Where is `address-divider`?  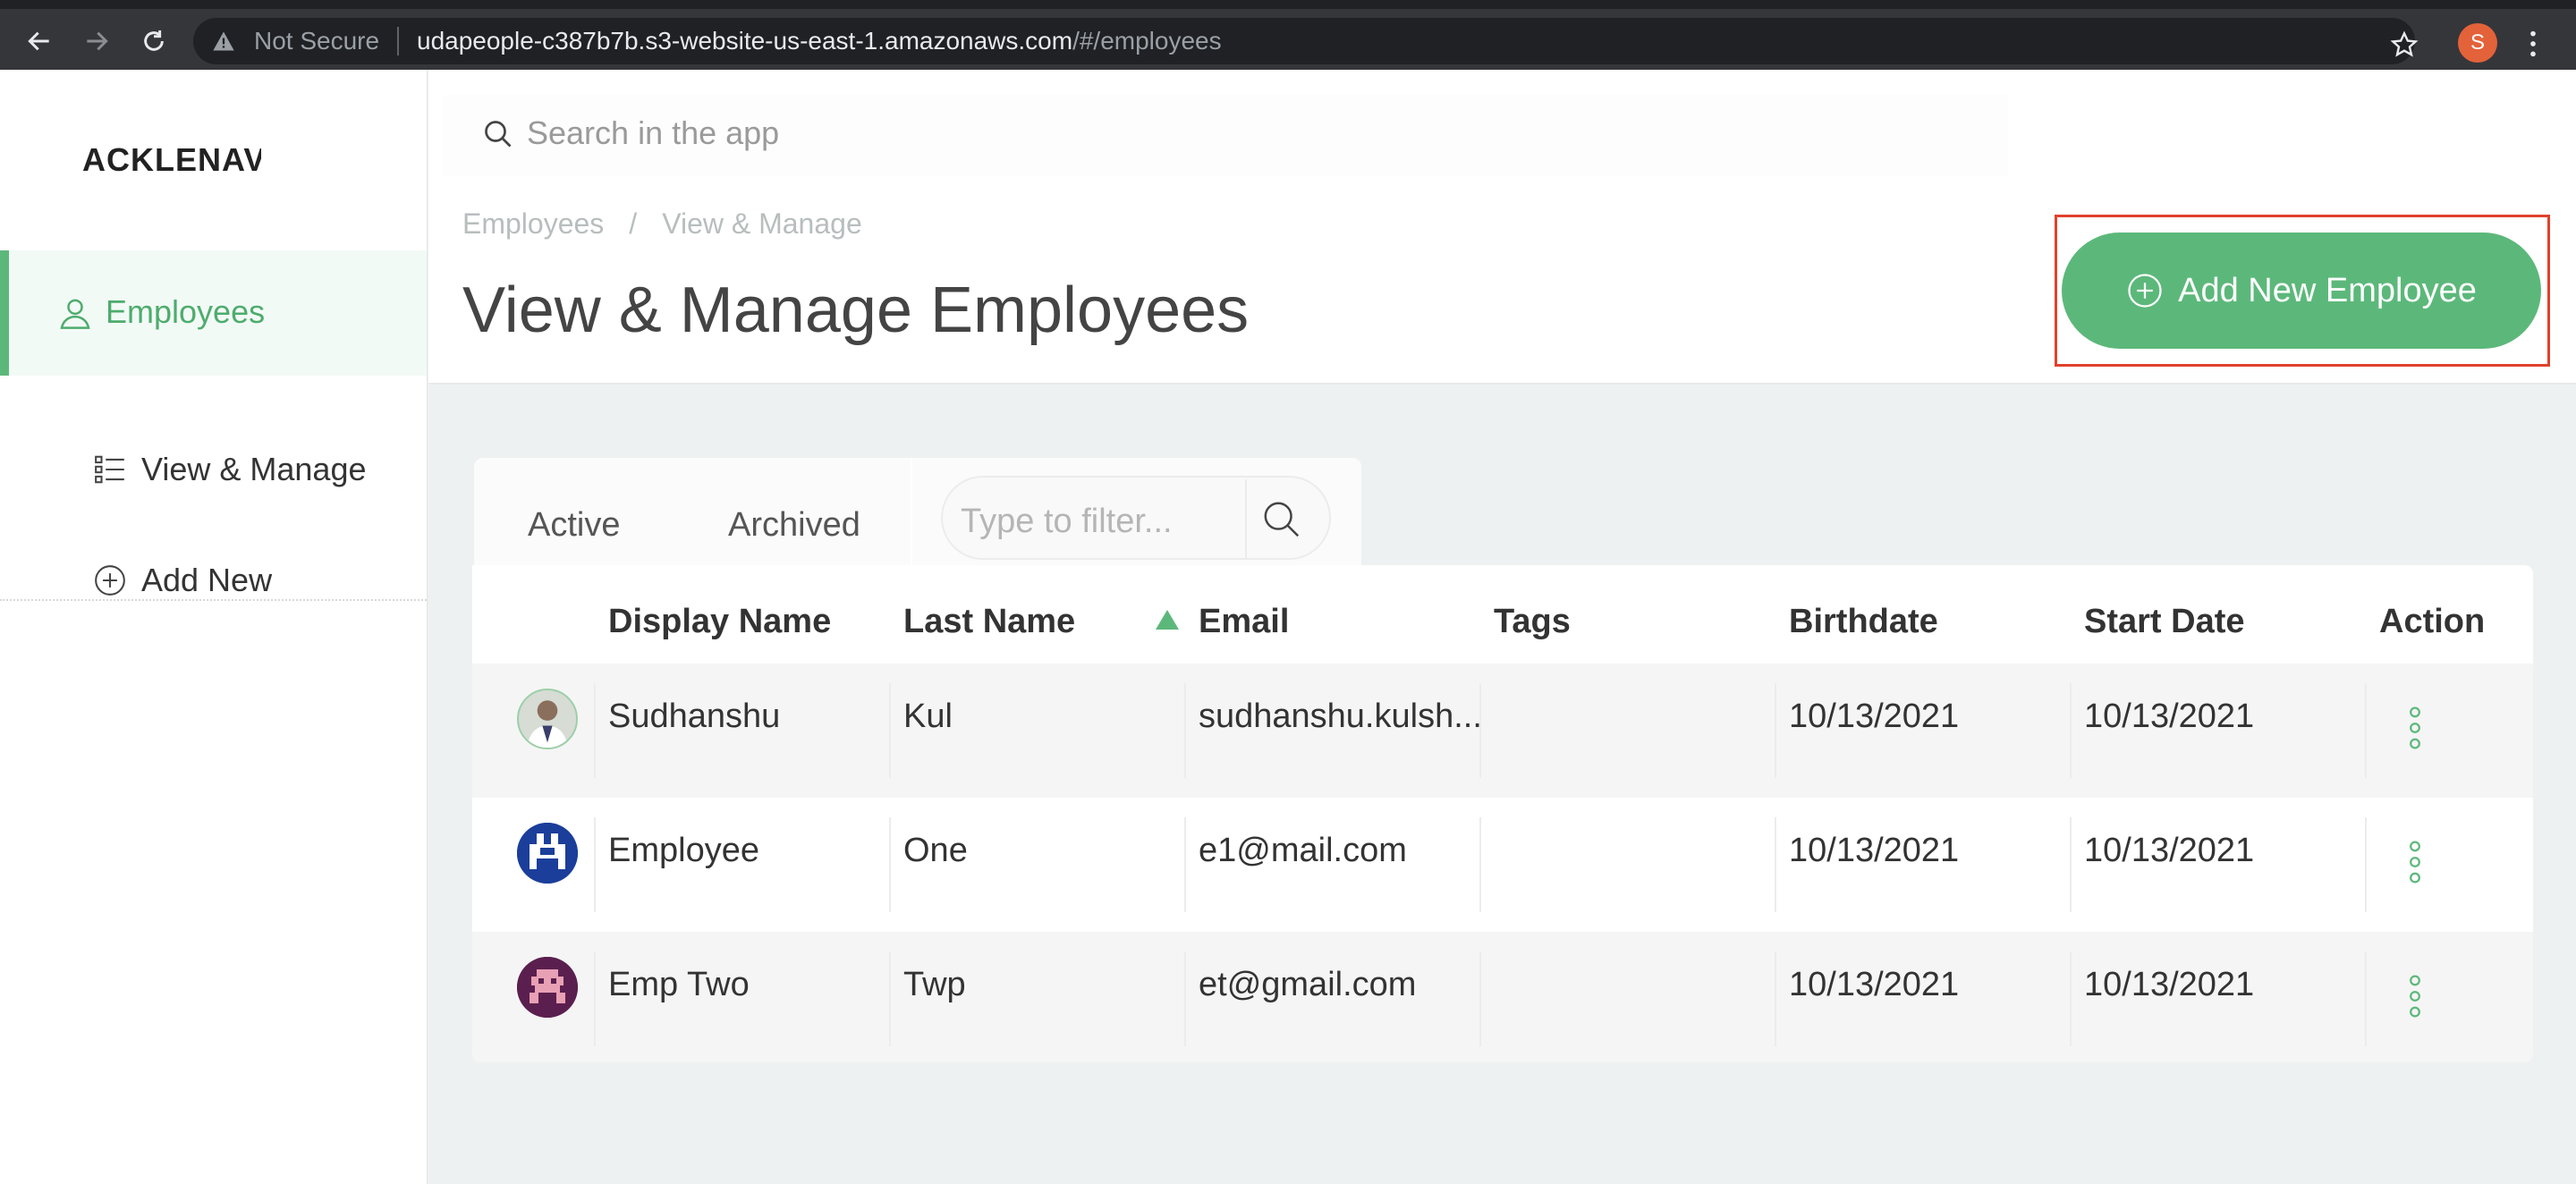
address-divider is located at coordinates (398, 41).